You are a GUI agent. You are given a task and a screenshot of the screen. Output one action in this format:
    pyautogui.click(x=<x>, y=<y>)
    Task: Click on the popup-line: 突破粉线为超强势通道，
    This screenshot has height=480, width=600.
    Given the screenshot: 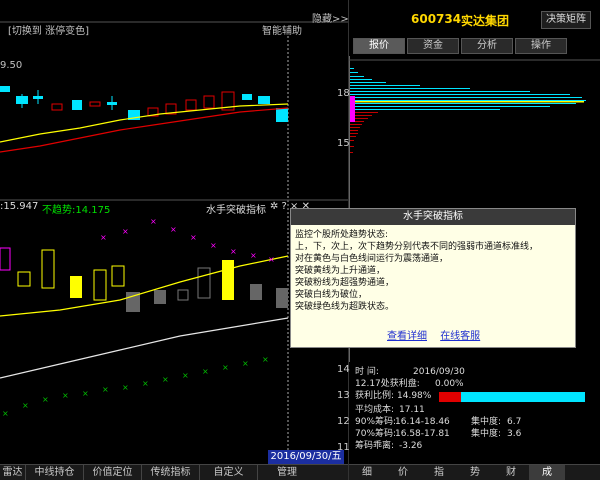 What is the action you would take?
    pyautogui.click(x=345, y=283)
    